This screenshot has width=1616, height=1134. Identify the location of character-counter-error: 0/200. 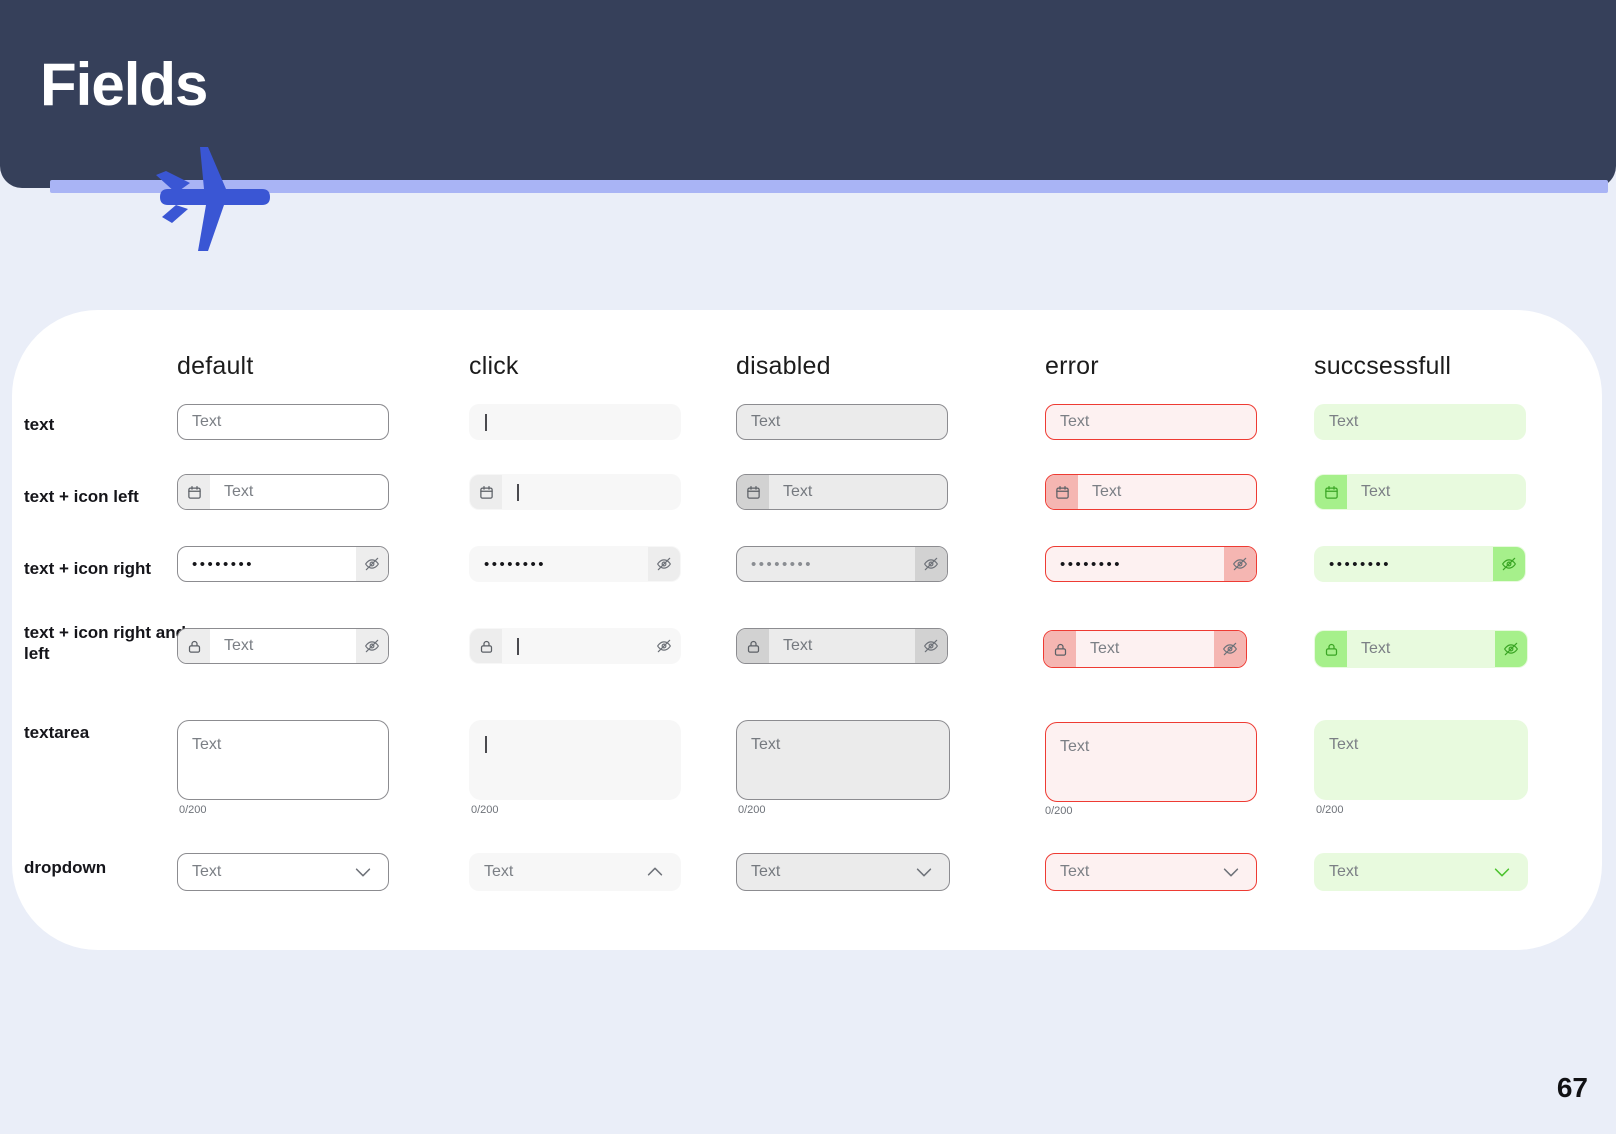
(1059, 811).